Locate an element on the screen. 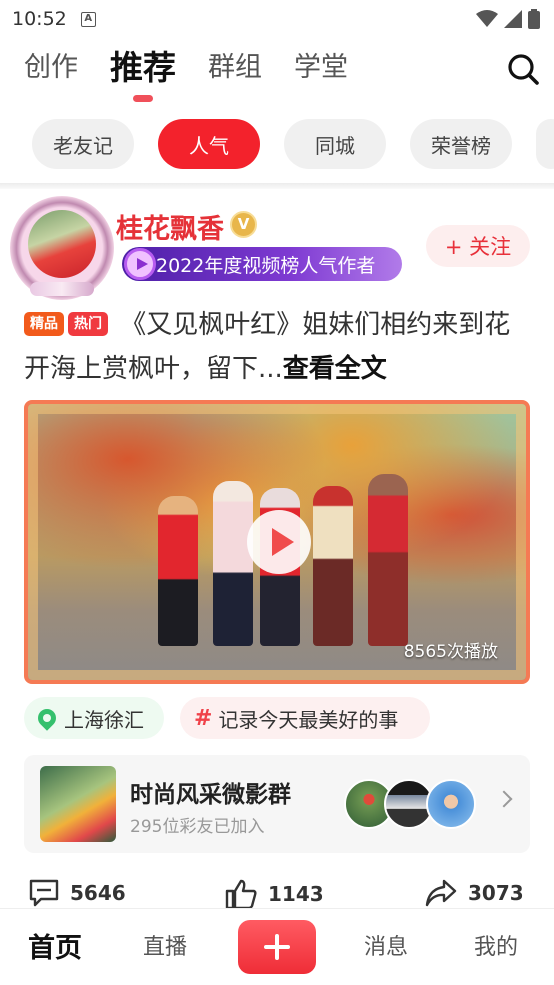  play-count: 8565次播放 is located at coordinates (450, 652).